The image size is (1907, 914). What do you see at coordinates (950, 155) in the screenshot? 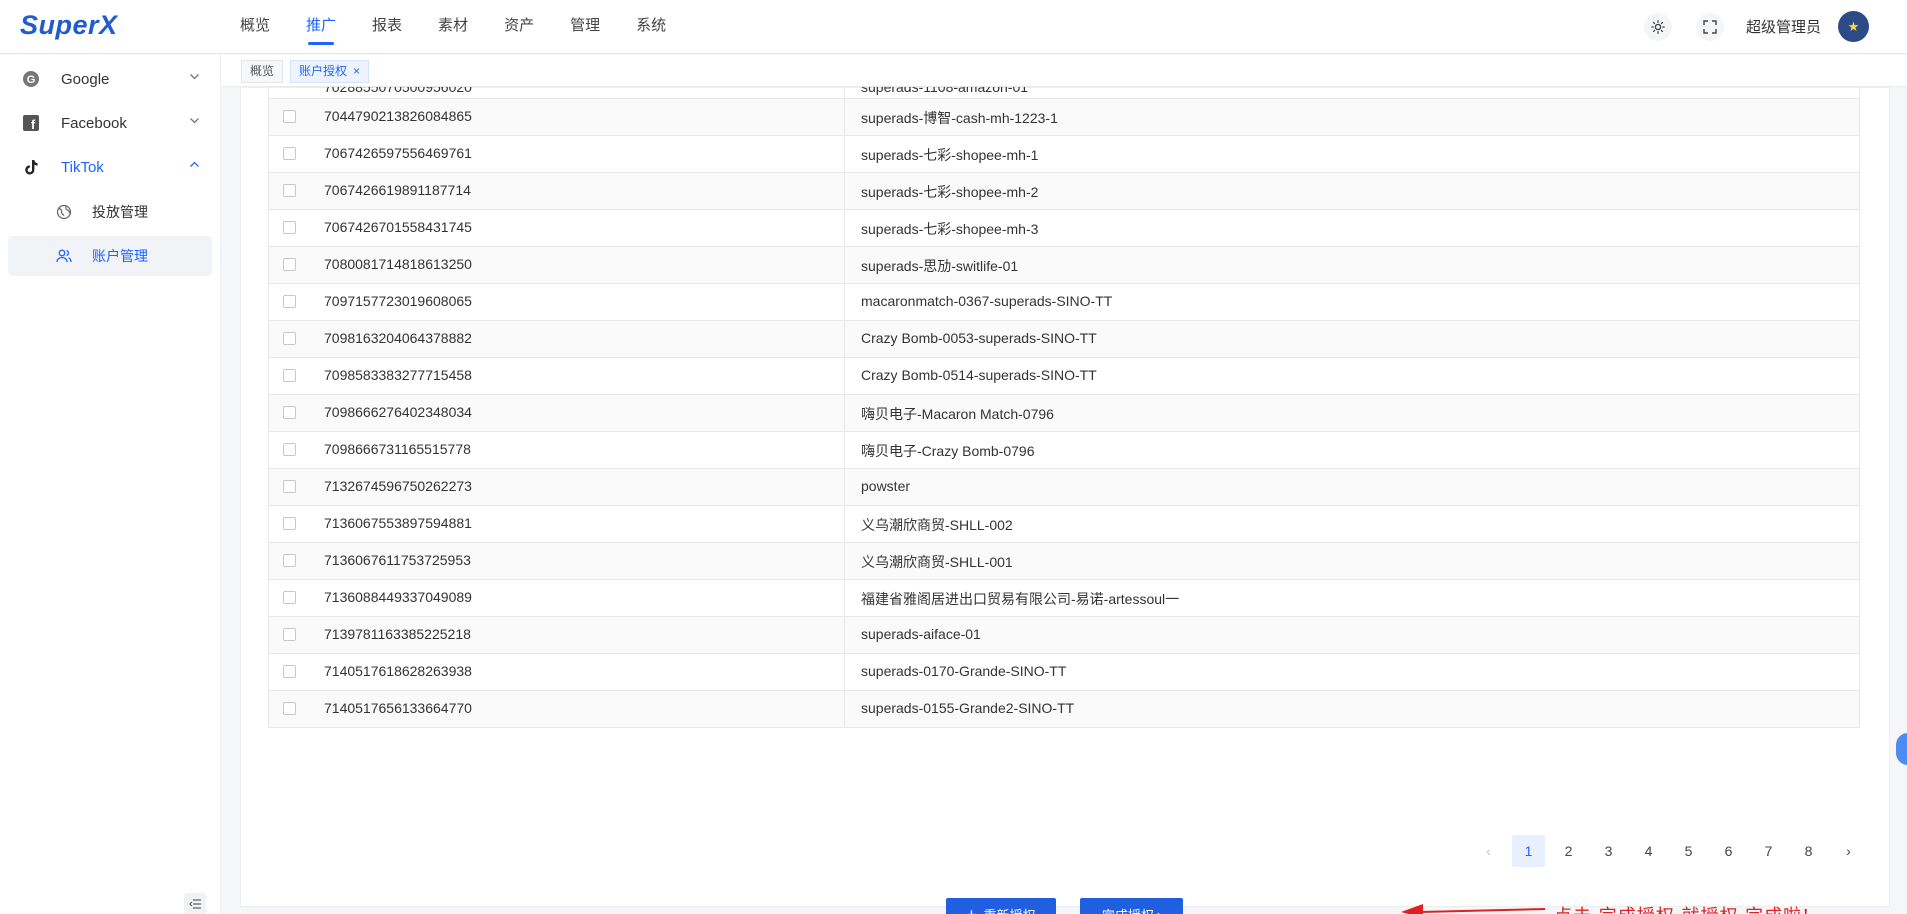
I see `account-name: superads-七彩-shopee-mh-1` at bounding box center [950, 155].